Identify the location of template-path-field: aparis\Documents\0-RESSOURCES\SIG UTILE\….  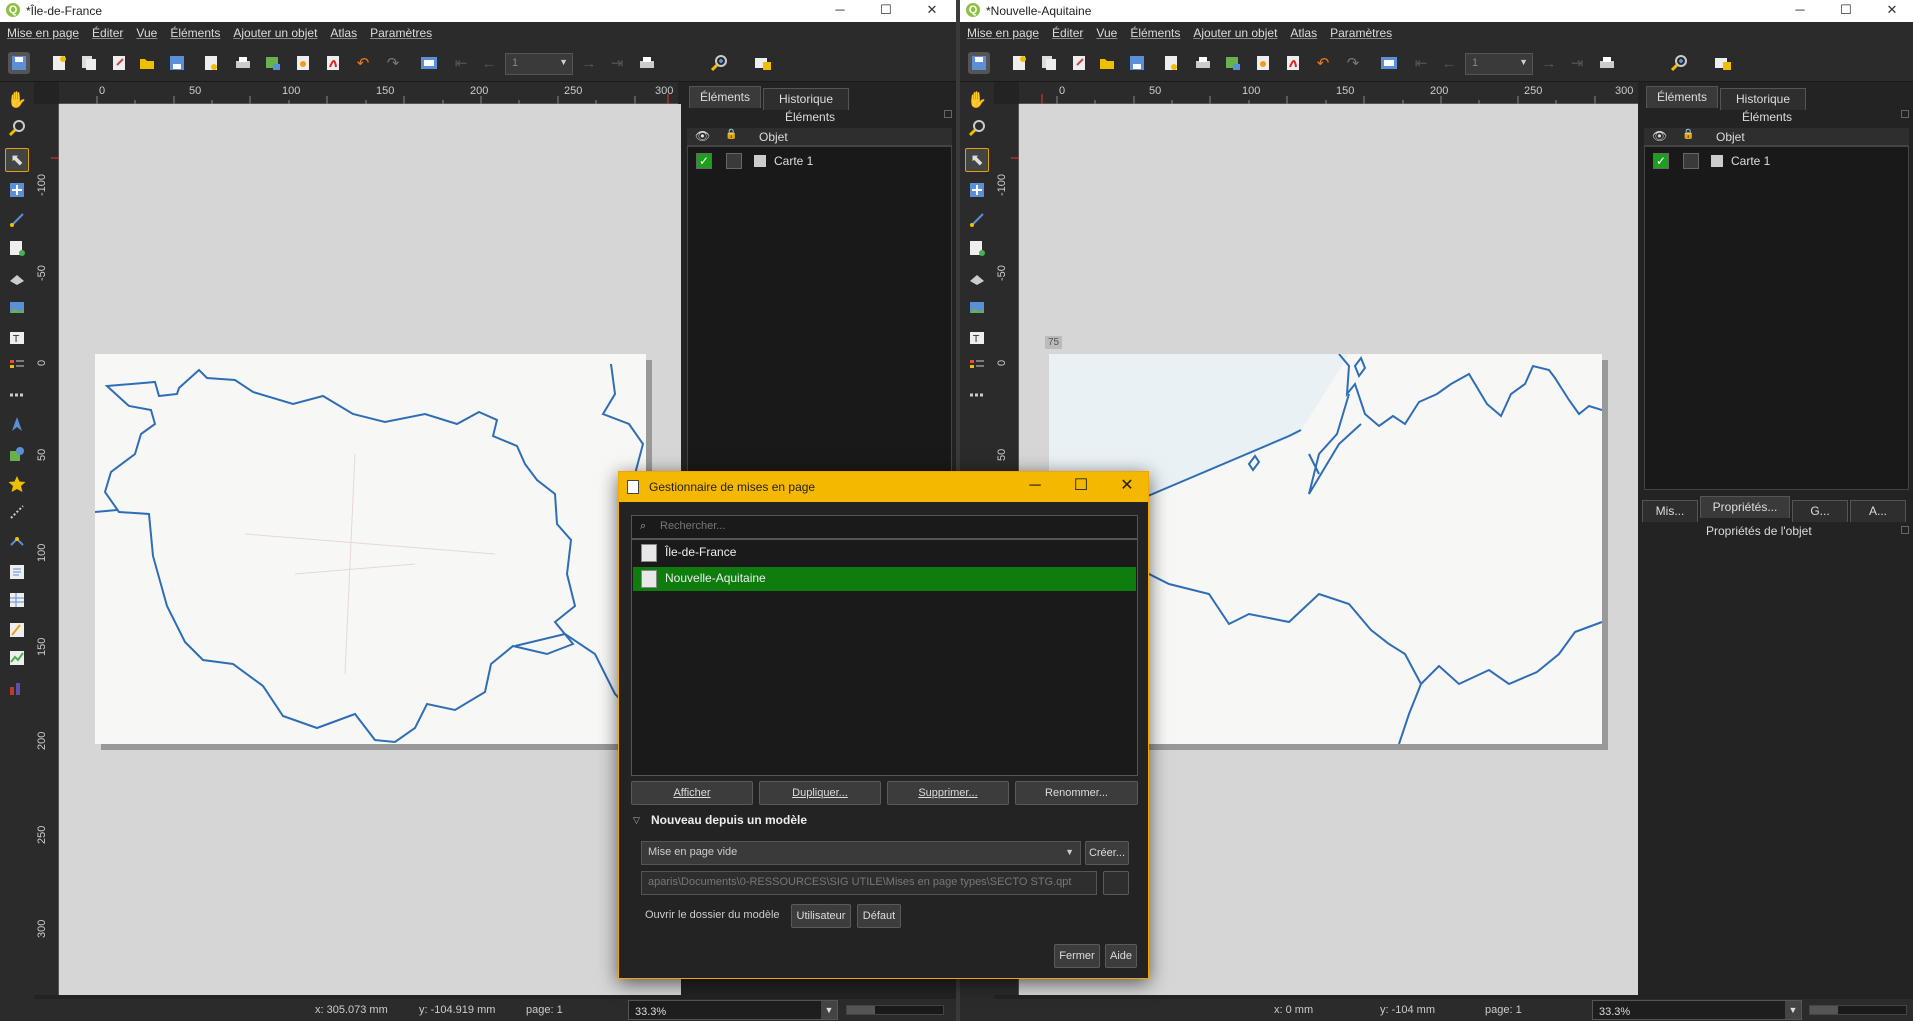
(869, 883).